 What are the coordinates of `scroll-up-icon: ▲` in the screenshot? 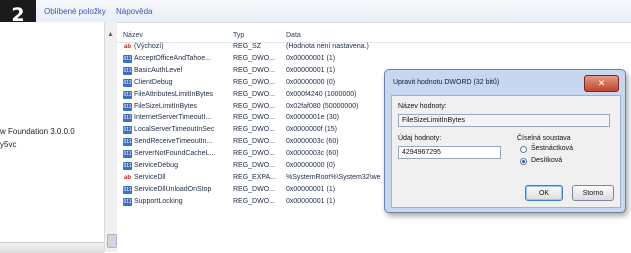 It's located at (110, 34).